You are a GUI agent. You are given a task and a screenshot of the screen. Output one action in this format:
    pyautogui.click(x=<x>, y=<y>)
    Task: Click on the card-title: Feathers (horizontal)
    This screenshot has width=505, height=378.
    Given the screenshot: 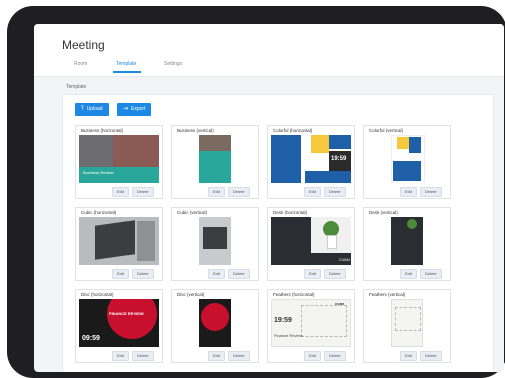 What is the action you would take?
    pyautogui.click(x=294, y=294)
    